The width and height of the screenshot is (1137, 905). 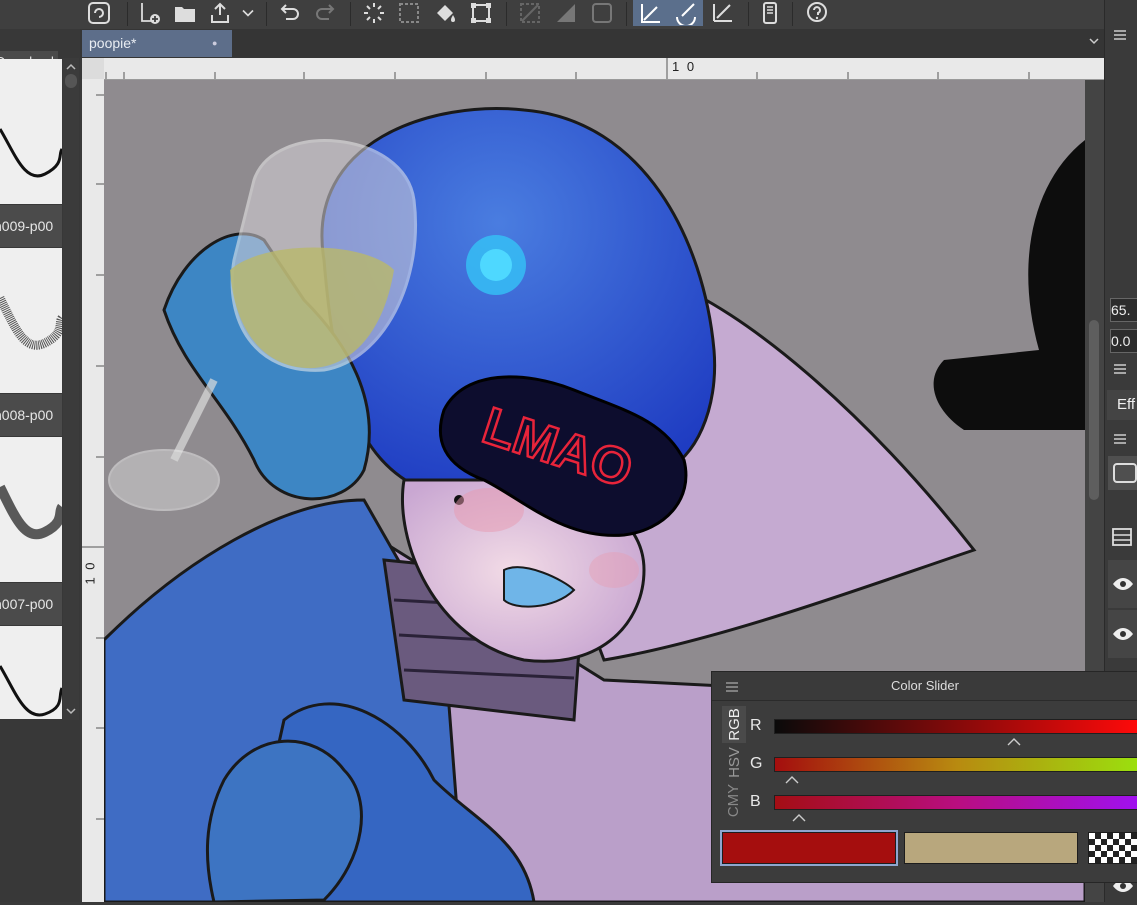 I want to click on help-icon, so click(x=817, y=13).